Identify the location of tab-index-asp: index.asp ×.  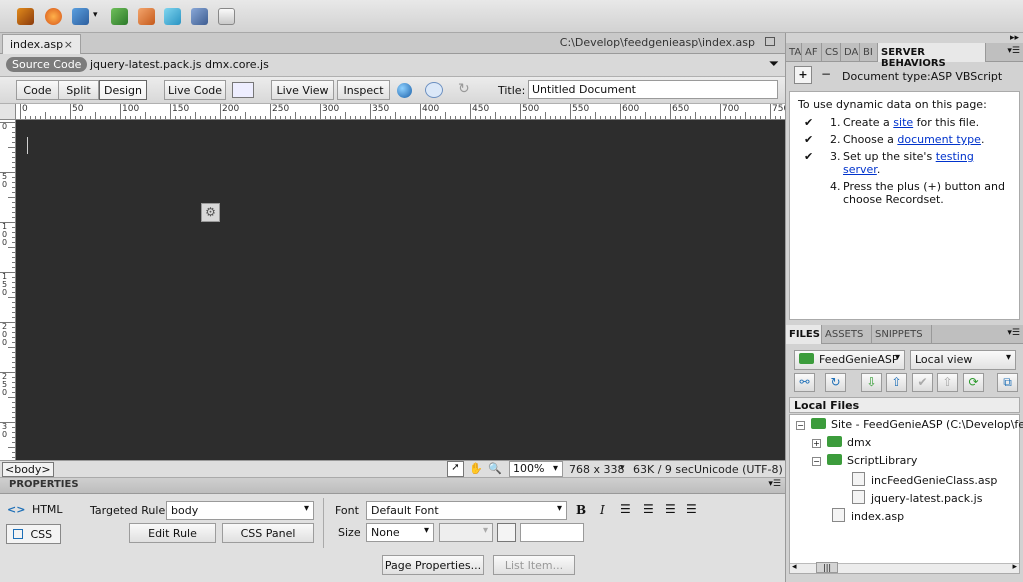
(41, 44).